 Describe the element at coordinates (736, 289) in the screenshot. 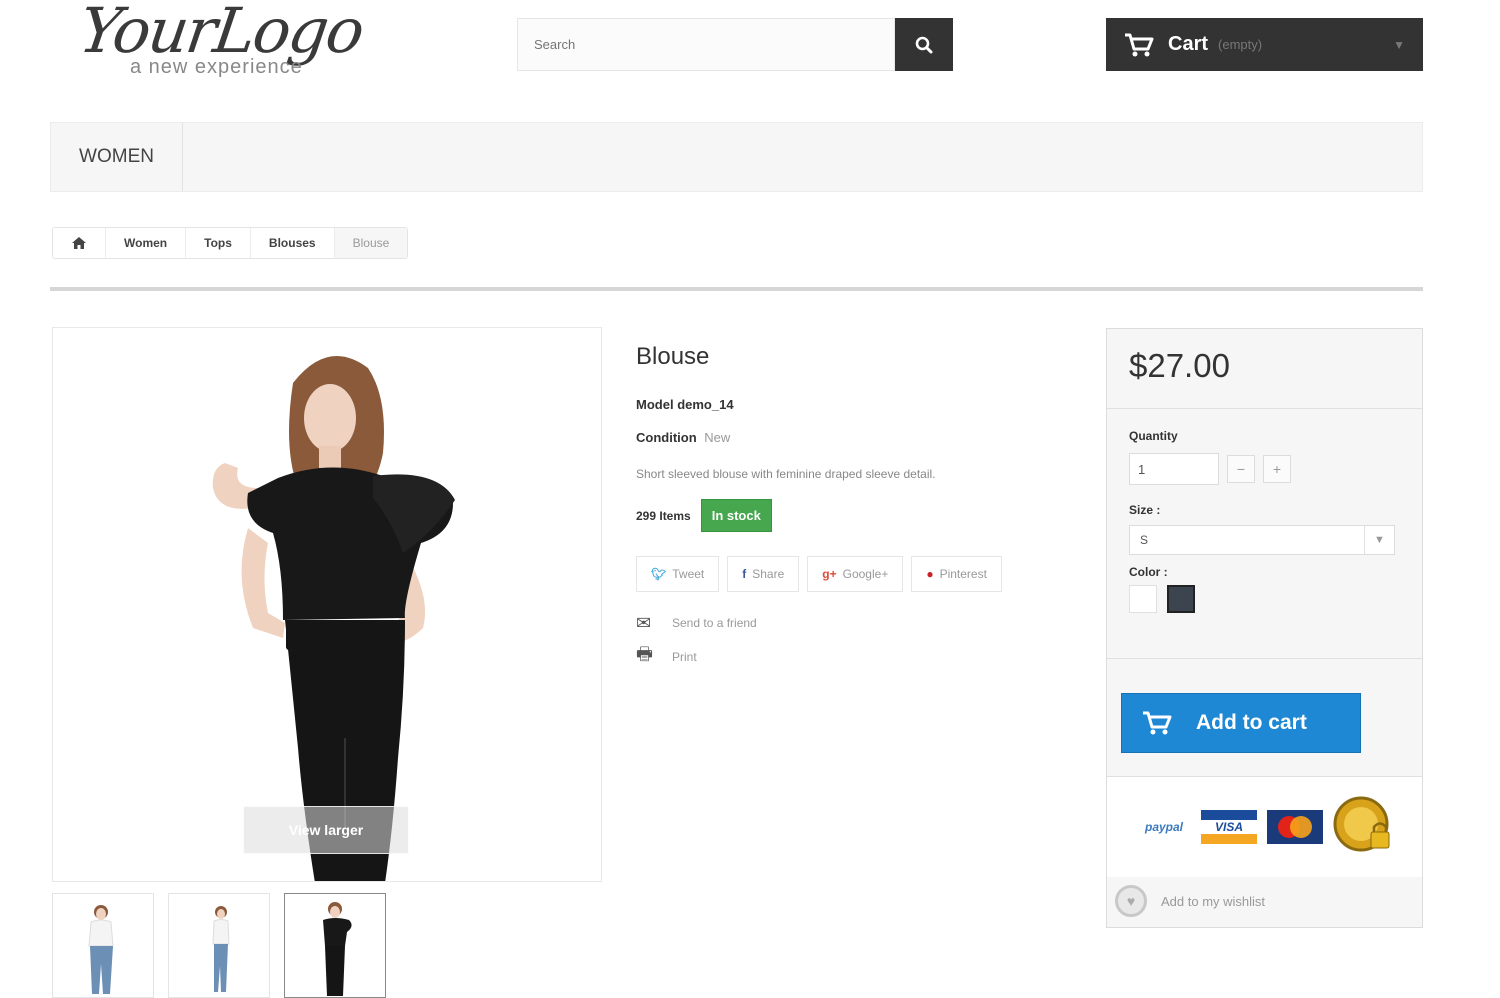

I see `divider` at that location.